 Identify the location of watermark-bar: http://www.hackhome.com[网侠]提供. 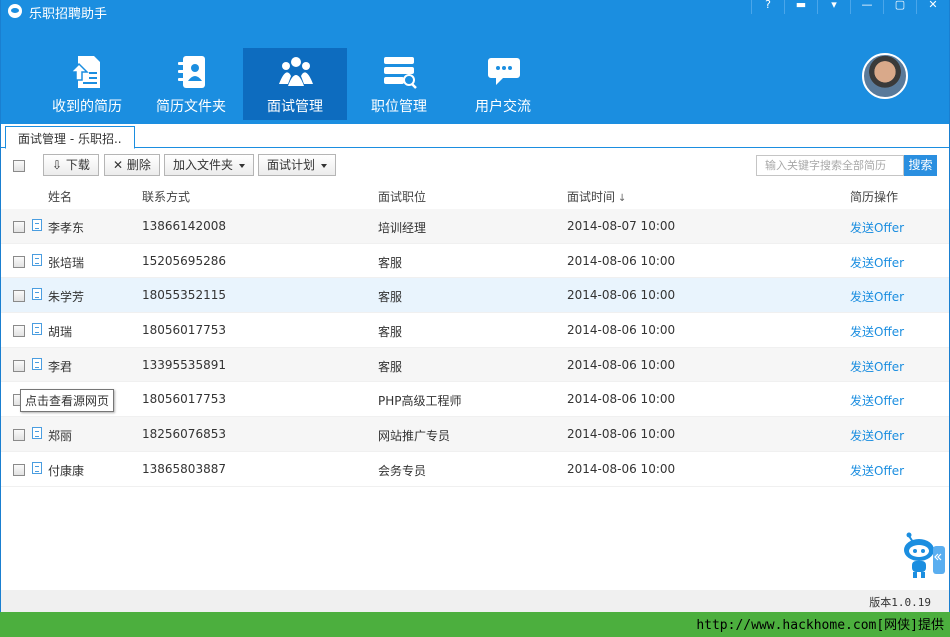
(475, 624).